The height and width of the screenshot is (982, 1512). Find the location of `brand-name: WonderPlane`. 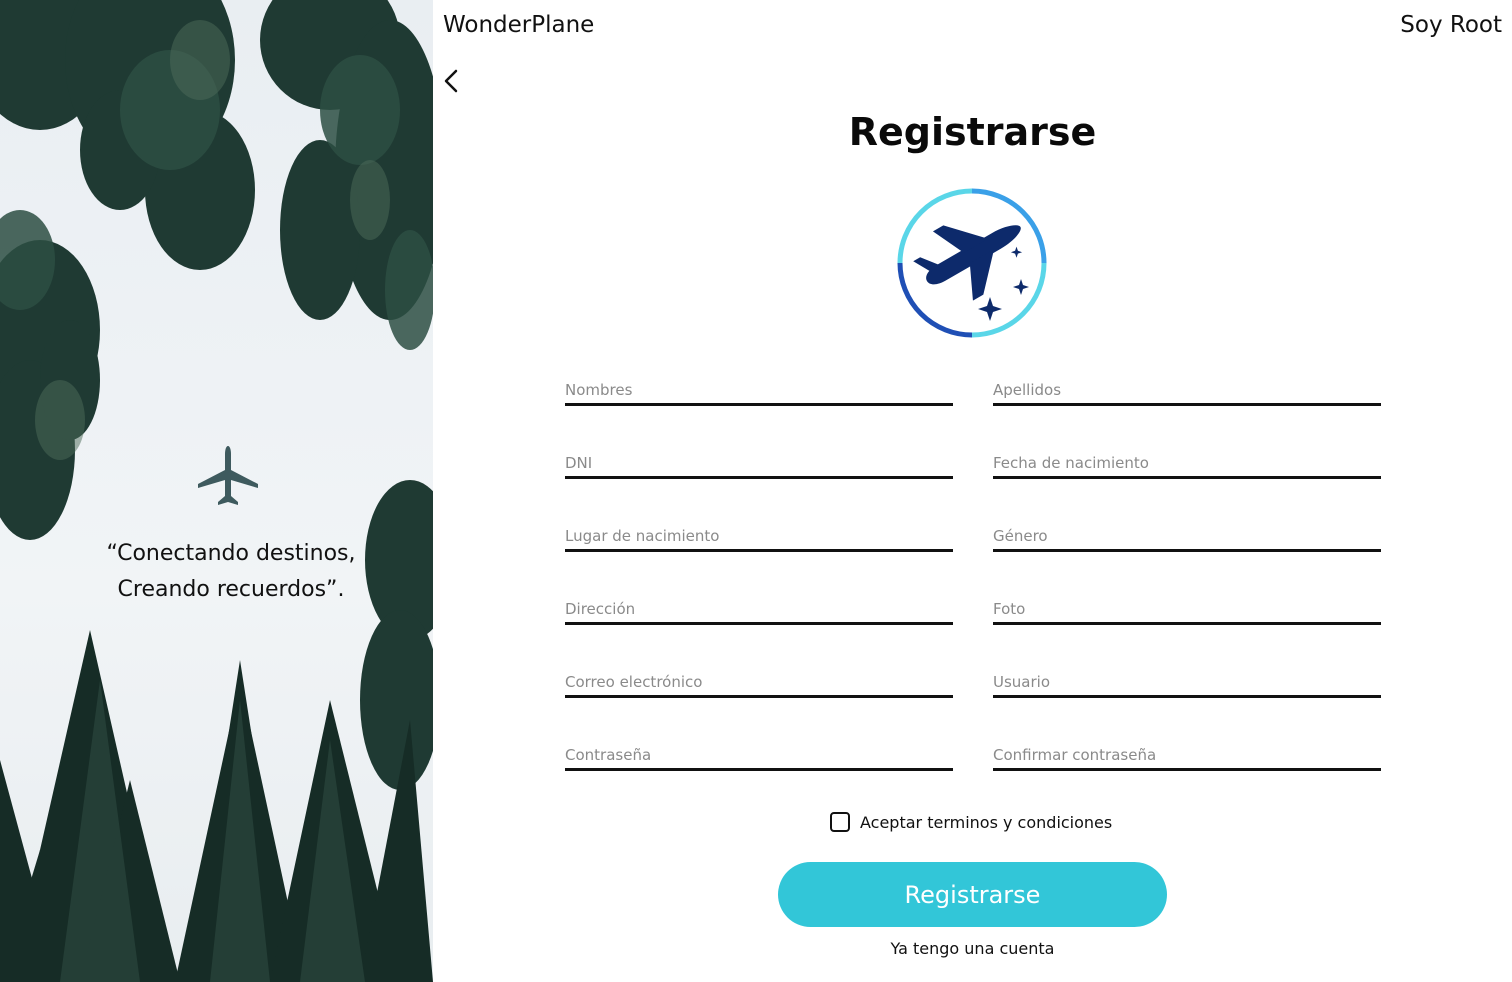

brand-name: WonderPlane is located at coordinates (518, 25).